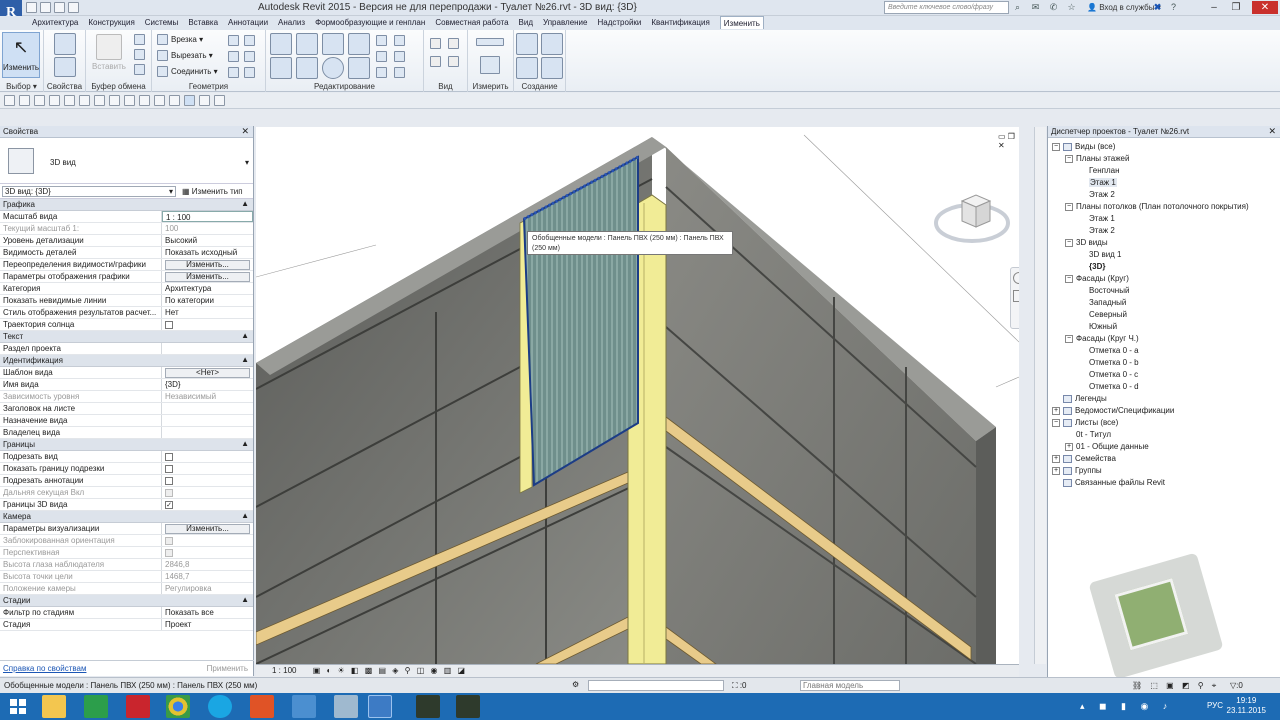  Describe the element at coordinates (138, 706) in the screenshot. I see `acrobat-icon` at that location.